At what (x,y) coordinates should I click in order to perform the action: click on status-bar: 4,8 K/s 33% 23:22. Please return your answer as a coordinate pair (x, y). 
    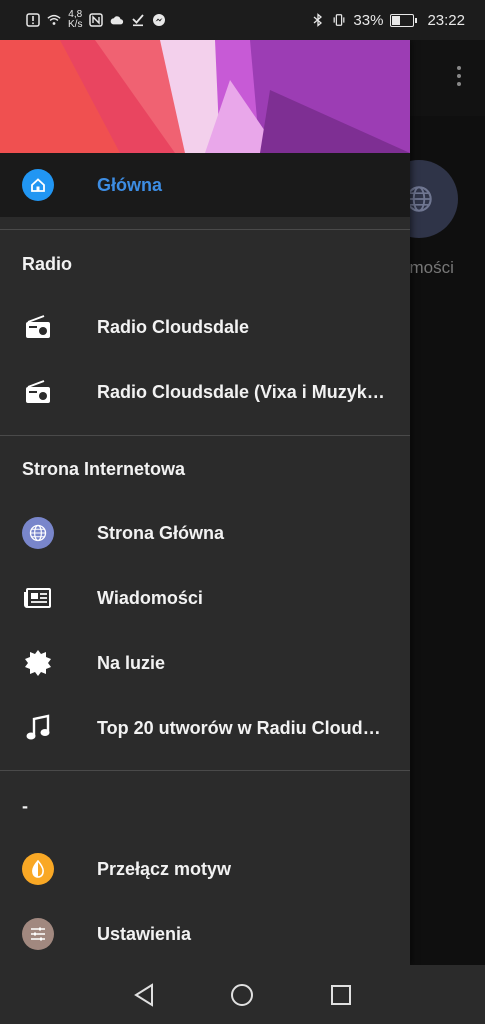
    Looking at the image, I should click on (242, 20).